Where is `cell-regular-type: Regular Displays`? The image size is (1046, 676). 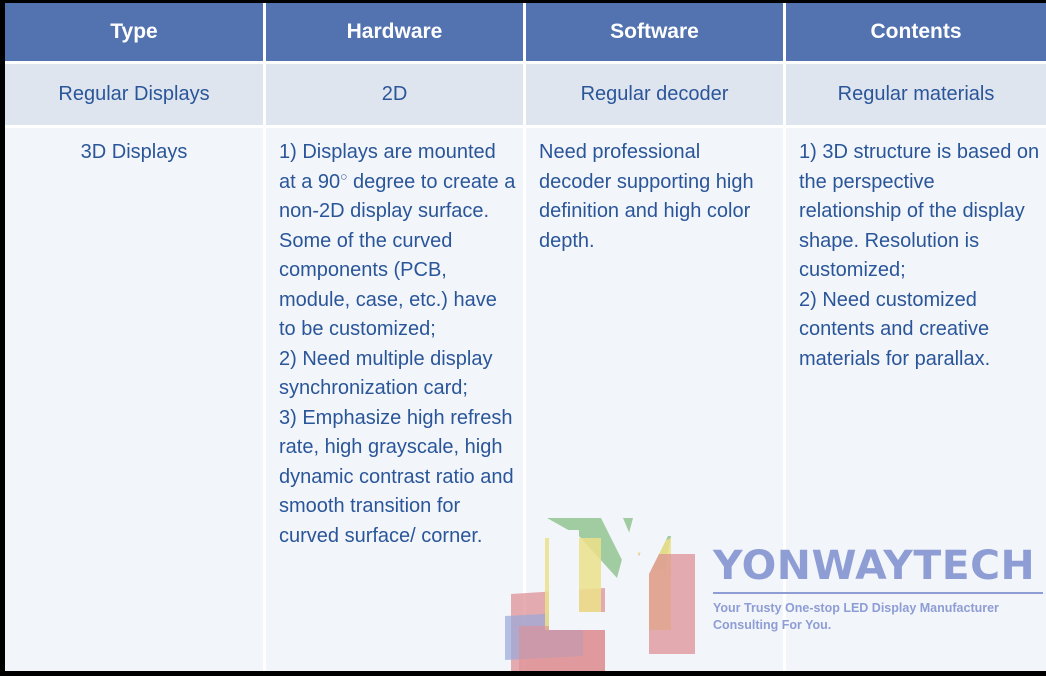 cell-regular-type: Regular Displays is located at coordinates (135, 96).